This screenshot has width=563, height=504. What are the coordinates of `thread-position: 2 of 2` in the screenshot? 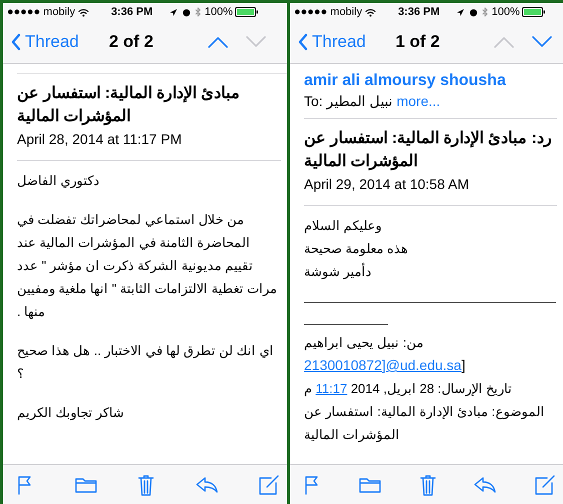 It's located at (131, 42).